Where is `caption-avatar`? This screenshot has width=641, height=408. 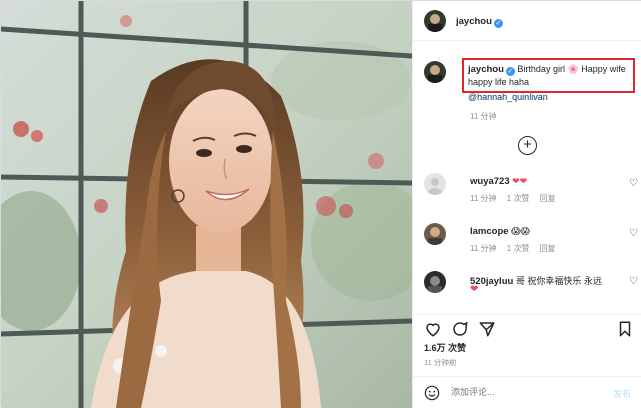
caption-avatar is located at coordinates (435, 72).